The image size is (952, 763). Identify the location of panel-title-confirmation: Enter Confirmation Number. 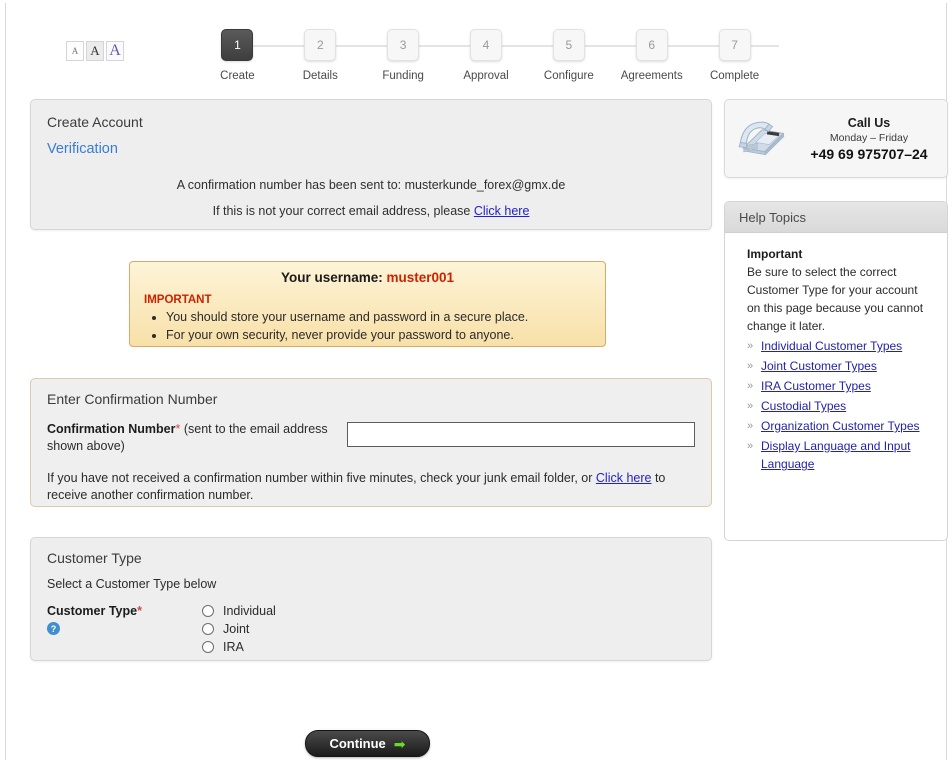
(132, 399).